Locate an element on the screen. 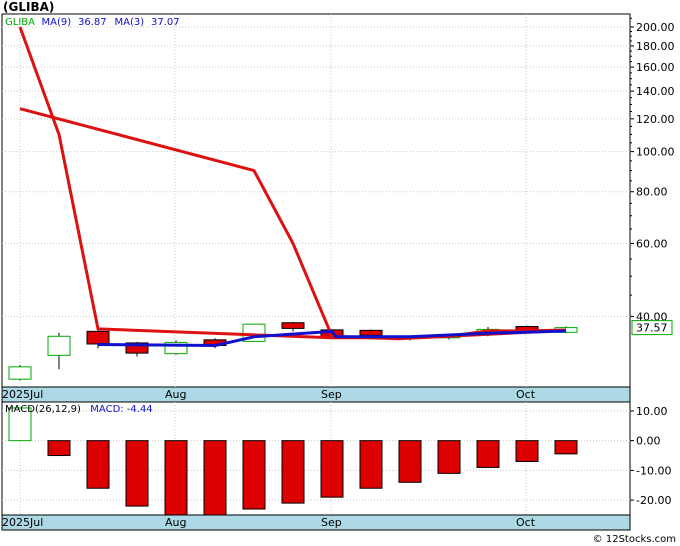 The width and height of the screenshot is (680, 546). price-tick-label: 200.00 is located at coordinates (655, 27).